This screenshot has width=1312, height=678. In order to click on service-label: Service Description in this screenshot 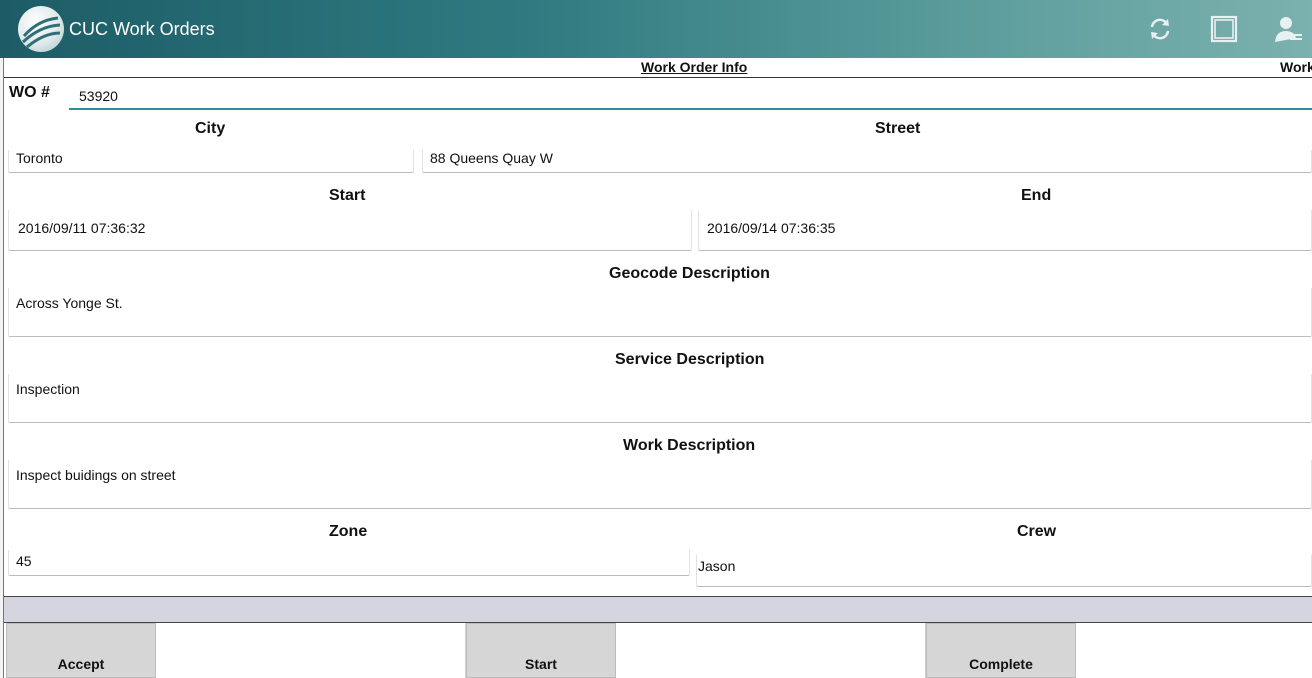, I will do `click(690, 359)`.